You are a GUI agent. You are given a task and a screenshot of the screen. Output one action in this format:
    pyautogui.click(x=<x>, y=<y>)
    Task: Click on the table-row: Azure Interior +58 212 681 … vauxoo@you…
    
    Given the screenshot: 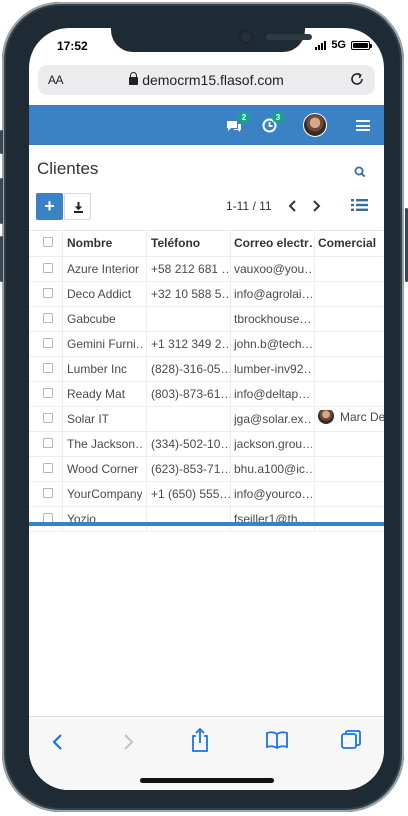 What is the action you would take?
    pyautogui.click(x=206, y=269)
    